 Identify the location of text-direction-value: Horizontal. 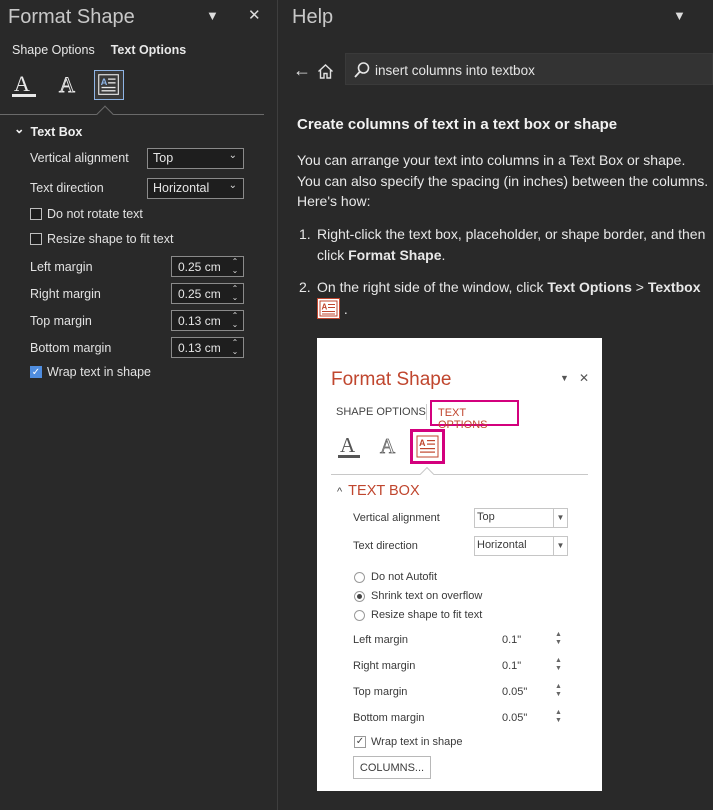
(502, 545).